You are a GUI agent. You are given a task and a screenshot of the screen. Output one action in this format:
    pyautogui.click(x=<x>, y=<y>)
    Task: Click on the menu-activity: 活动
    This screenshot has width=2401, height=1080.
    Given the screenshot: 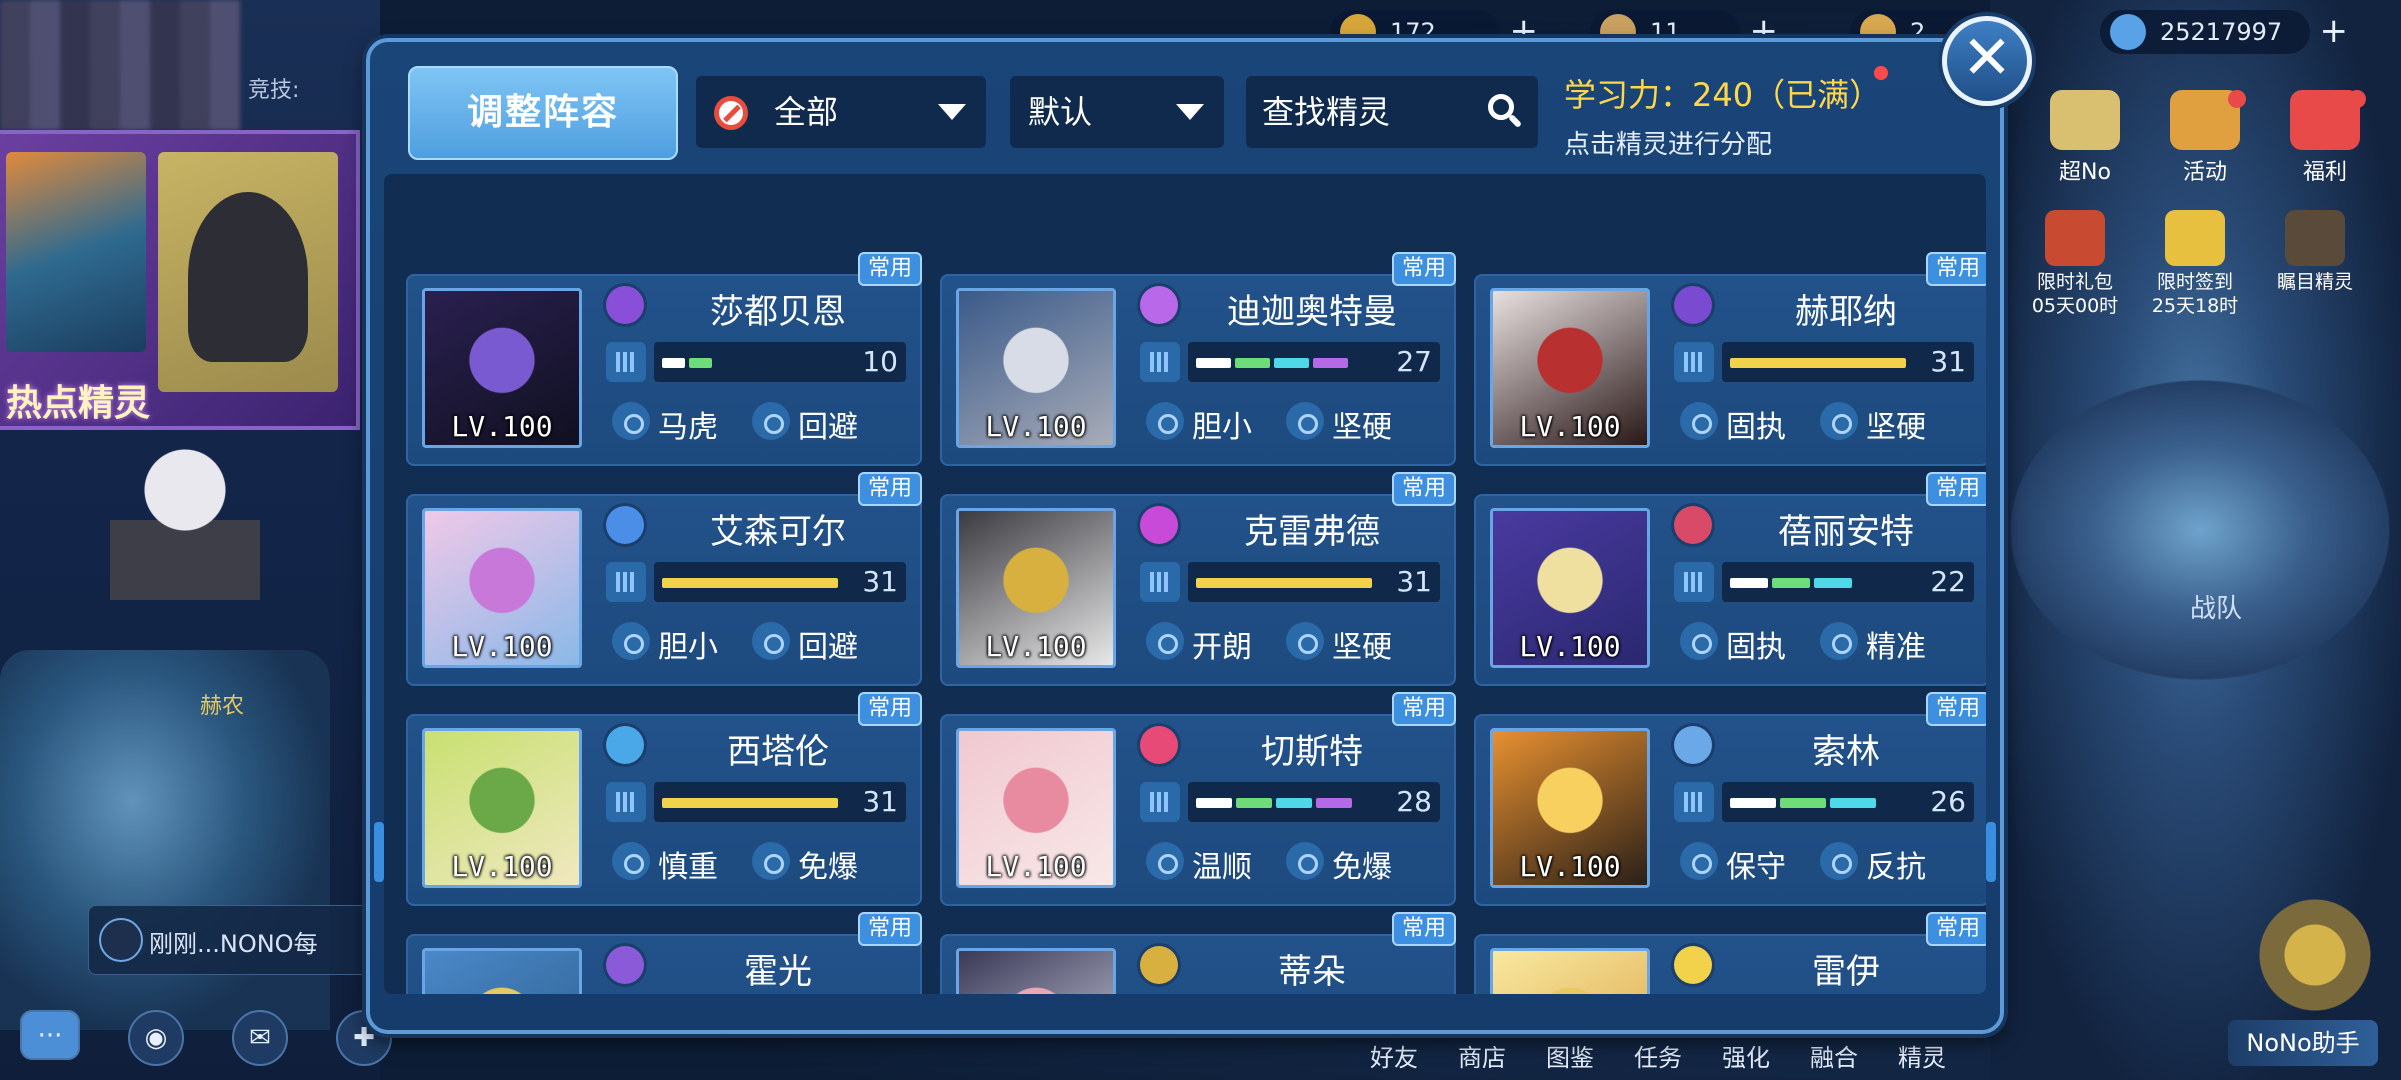 What is the action you would take?
    pyautogui.click(x=2205, y=138)
    